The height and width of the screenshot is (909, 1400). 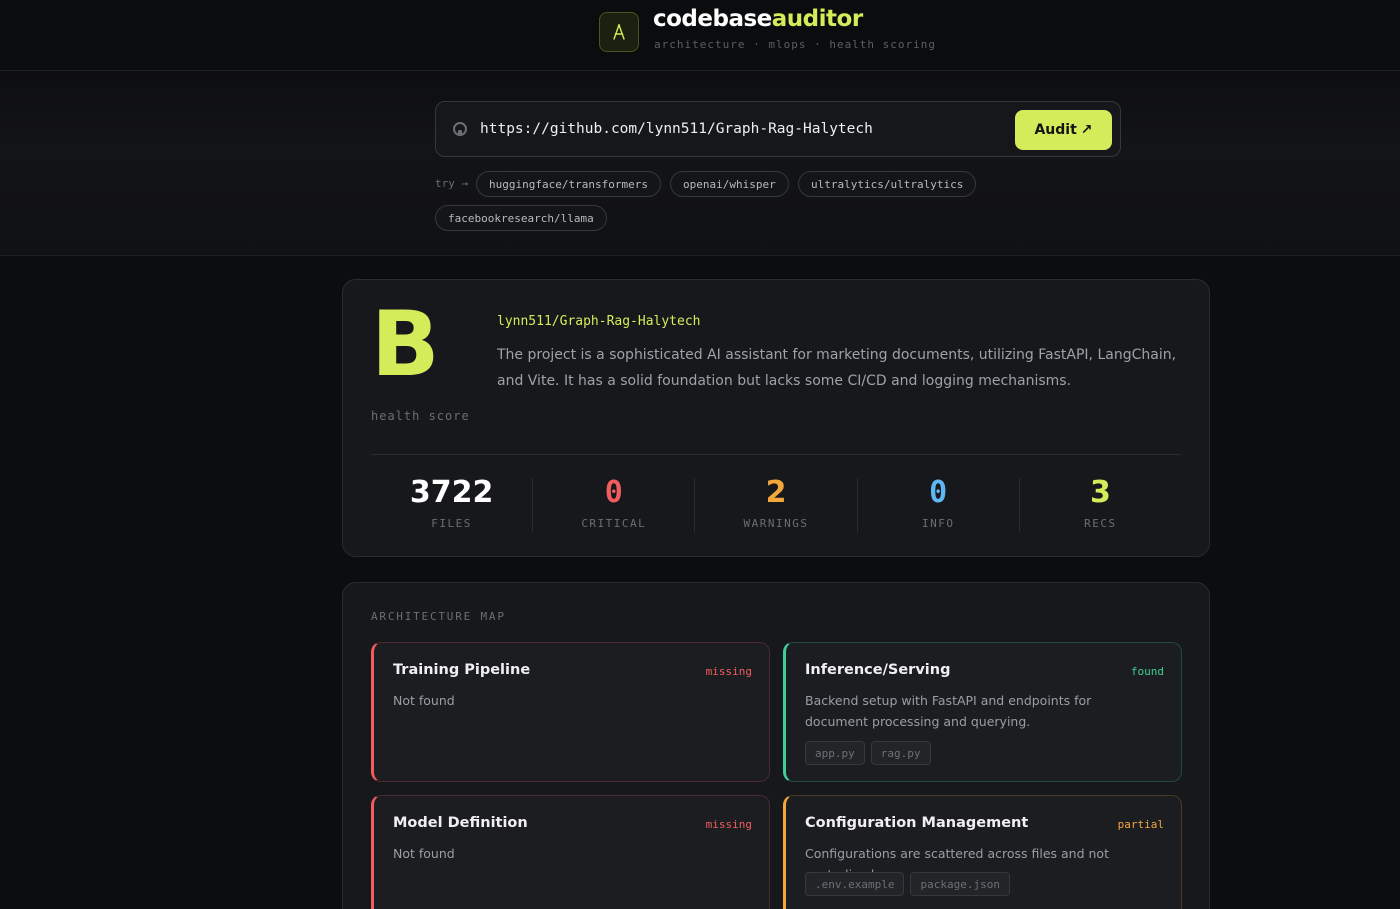 What do you see at coordinates (1140, 824) in the screenshot?
I see `status-badge: partial` at bounding box center [1140, 824].